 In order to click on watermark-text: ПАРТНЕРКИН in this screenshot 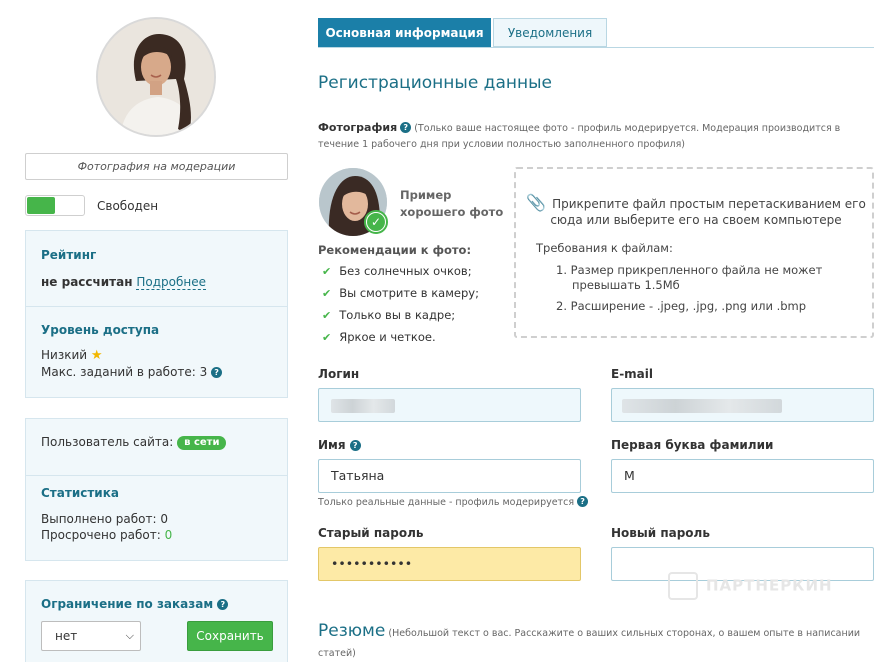, I will do `click(769, 585)`.